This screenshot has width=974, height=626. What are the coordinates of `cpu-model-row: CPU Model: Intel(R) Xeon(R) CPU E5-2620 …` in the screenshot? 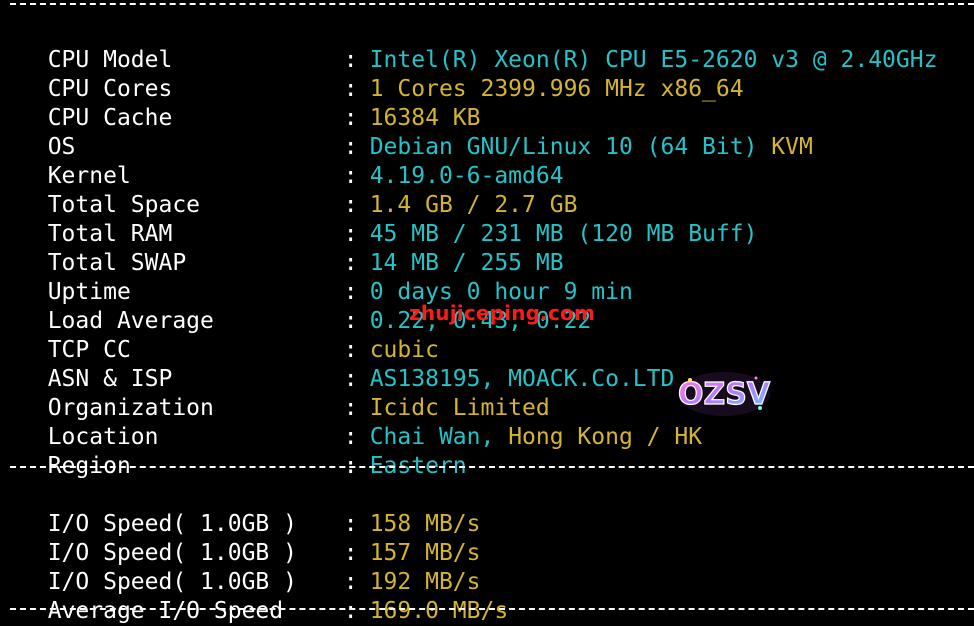 It's located at (479, 45).